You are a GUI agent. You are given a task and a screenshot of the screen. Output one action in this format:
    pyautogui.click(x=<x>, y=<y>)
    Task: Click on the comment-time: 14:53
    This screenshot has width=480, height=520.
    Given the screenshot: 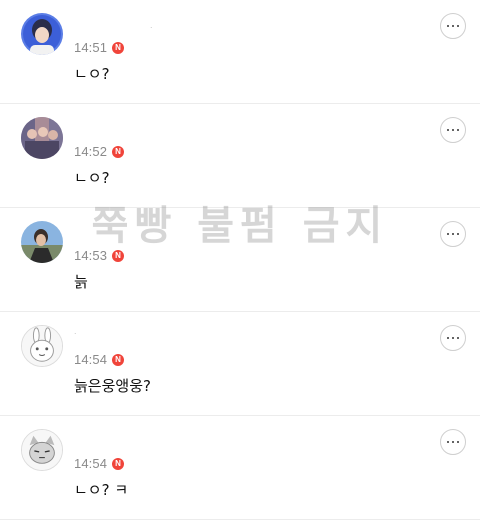 What is the action you would take?
    pyautogui.click(x=91, y=255)
    